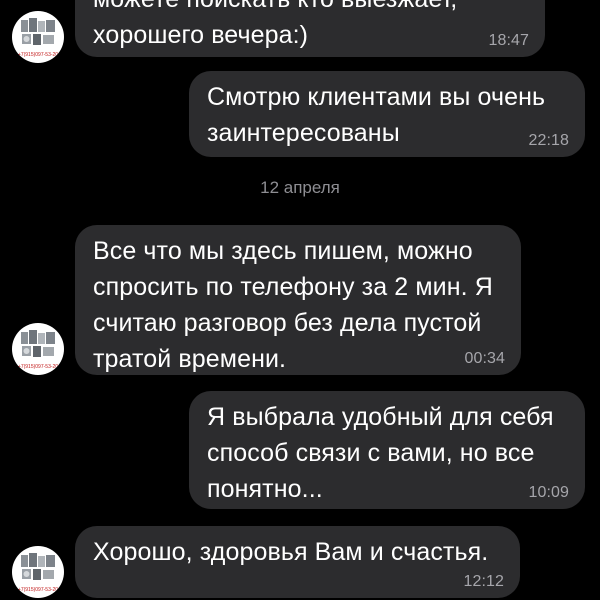  What do you see at coordinates (300, 187) in the screenshot?
I see `date-separator: 12 апреля` at bounding box center [300, 187].